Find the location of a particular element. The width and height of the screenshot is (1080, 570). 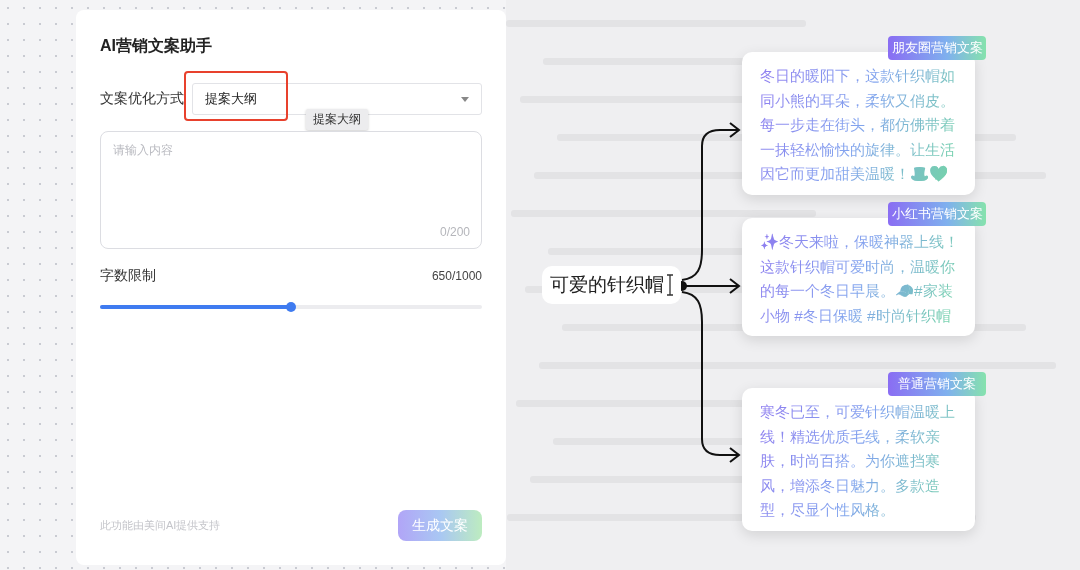

limit-label: 字数限制 is located at coordinates (128, 276).